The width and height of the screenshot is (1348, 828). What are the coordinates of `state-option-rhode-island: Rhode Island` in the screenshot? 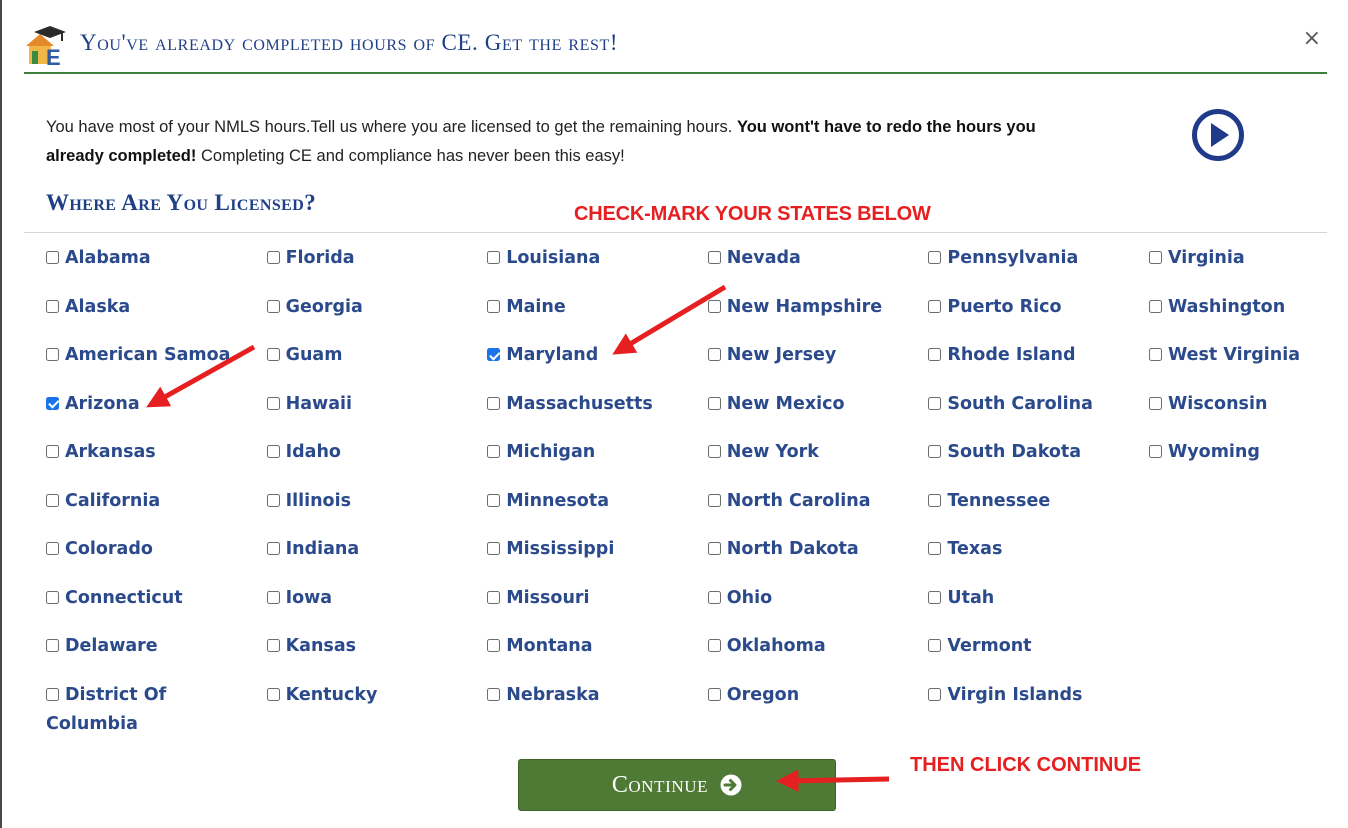 It's located at (1038, 365).